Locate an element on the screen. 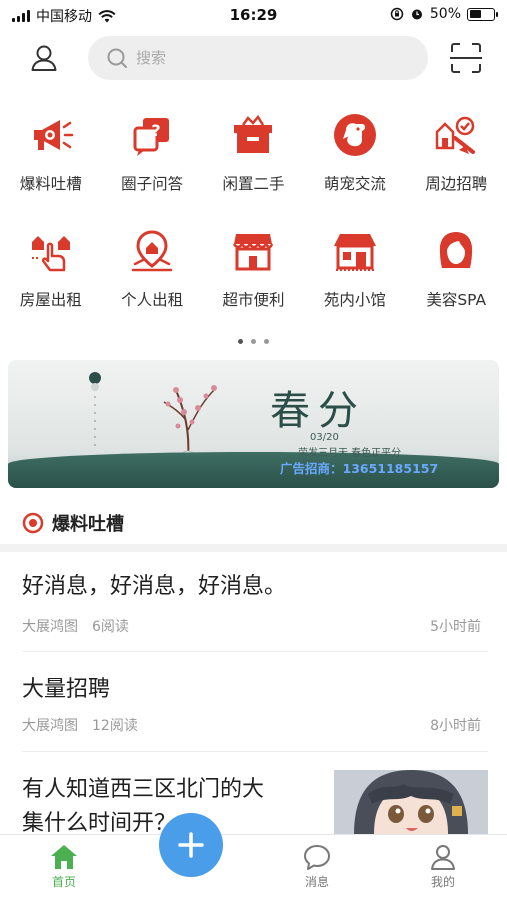 The width and height of the screenshot is (507, 900). category-item-personal-rent: 个人出租 is located at coordinates (151, 286).